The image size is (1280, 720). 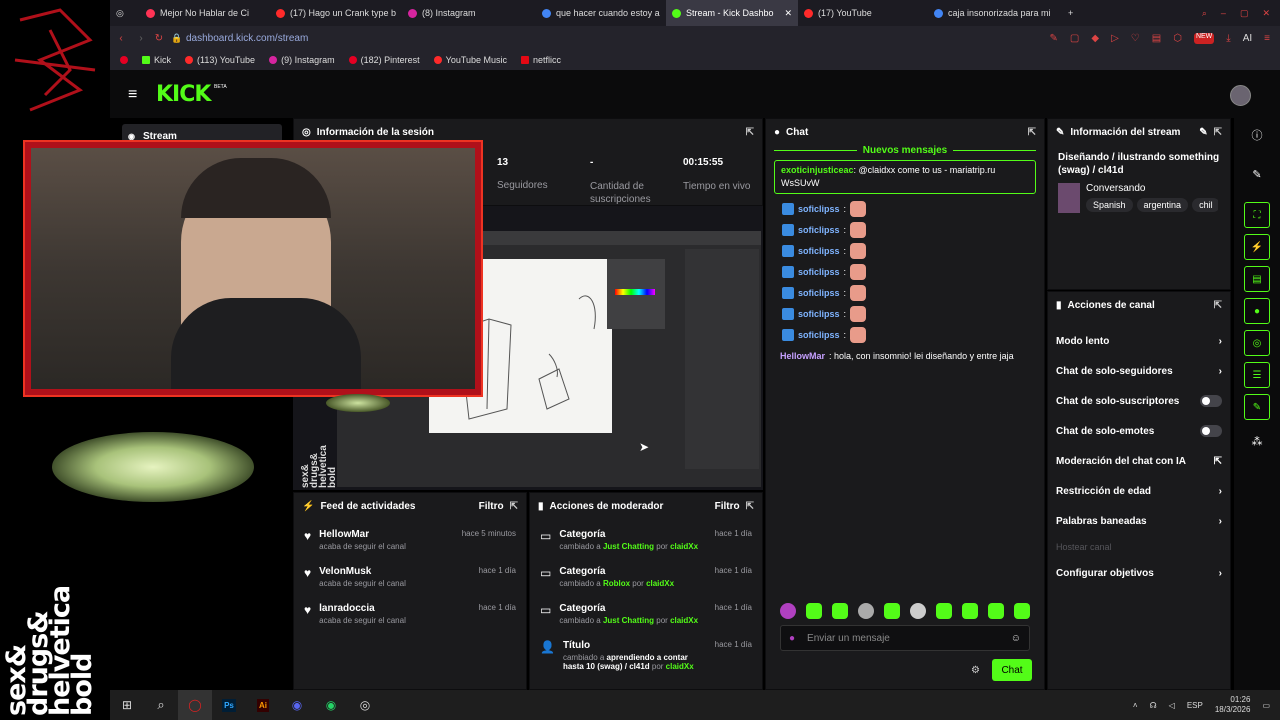 What do you see at coordinates (1257, 215) in the screenshot?
I see `scan-icon: ⛶` at bounding box center [1257, 215].